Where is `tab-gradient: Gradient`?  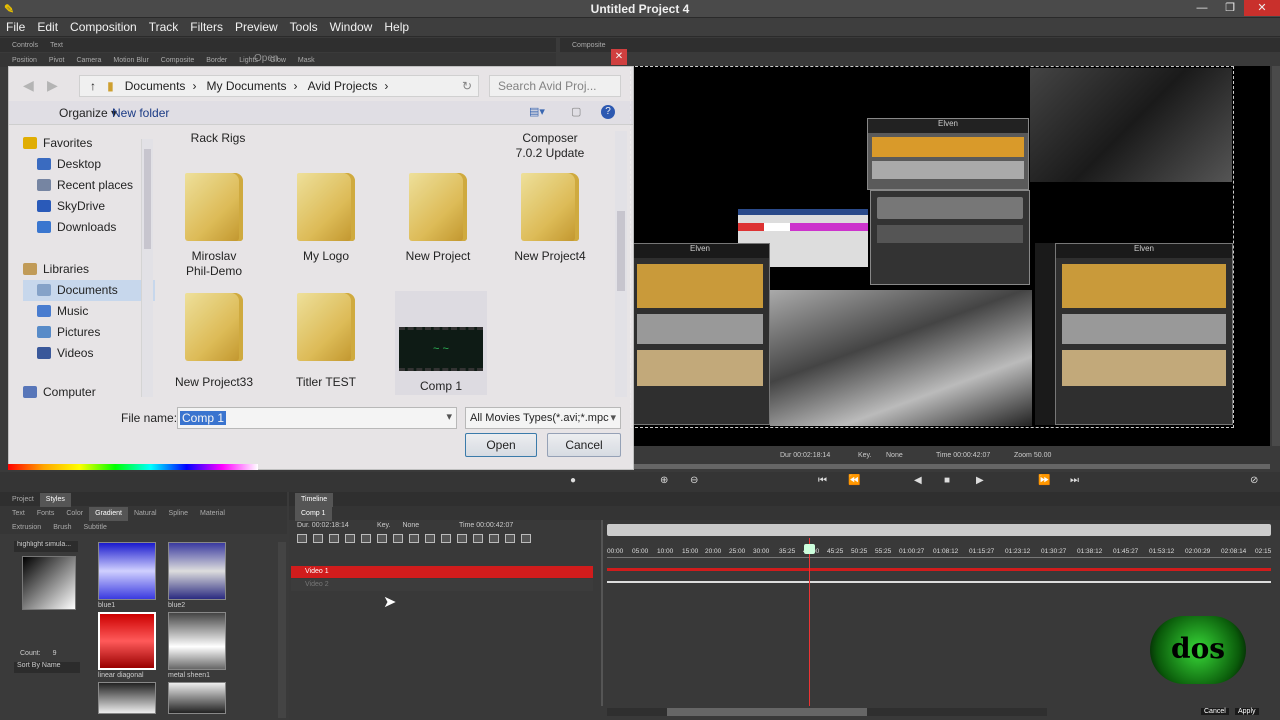
tab-gradient: Gradient is located at coordinates (108, 514).